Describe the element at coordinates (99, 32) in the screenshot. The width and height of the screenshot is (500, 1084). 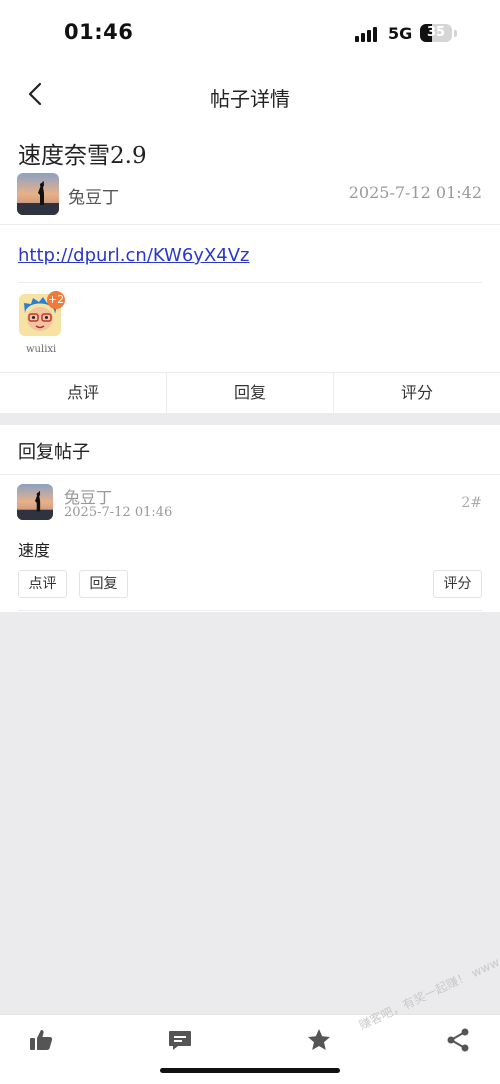
I see `status-time: 01:46` at that location.